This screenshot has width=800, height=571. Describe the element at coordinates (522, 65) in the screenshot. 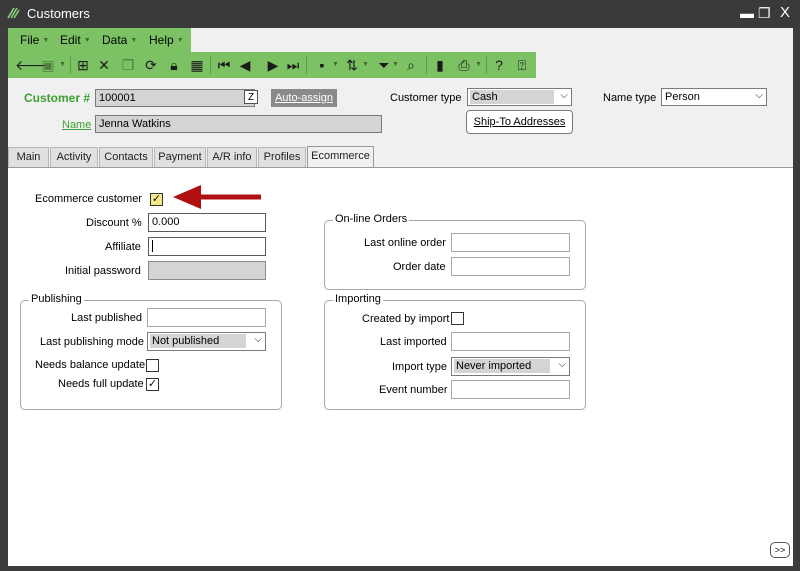

I see `help-topic-icon: ⍰` at that location.